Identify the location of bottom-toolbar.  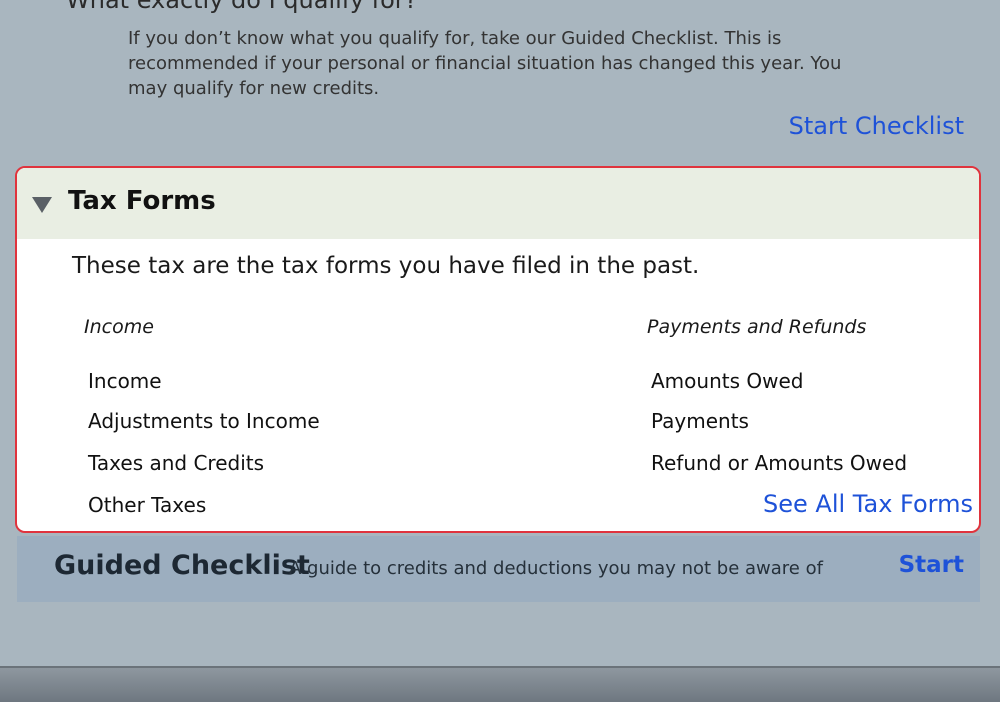
(500, 684).